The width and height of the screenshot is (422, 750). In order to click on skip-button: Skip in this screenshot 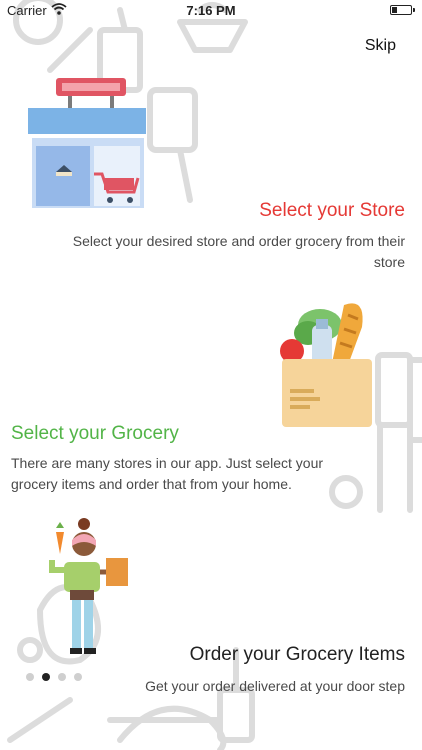, I will do `click(380, 46)`.